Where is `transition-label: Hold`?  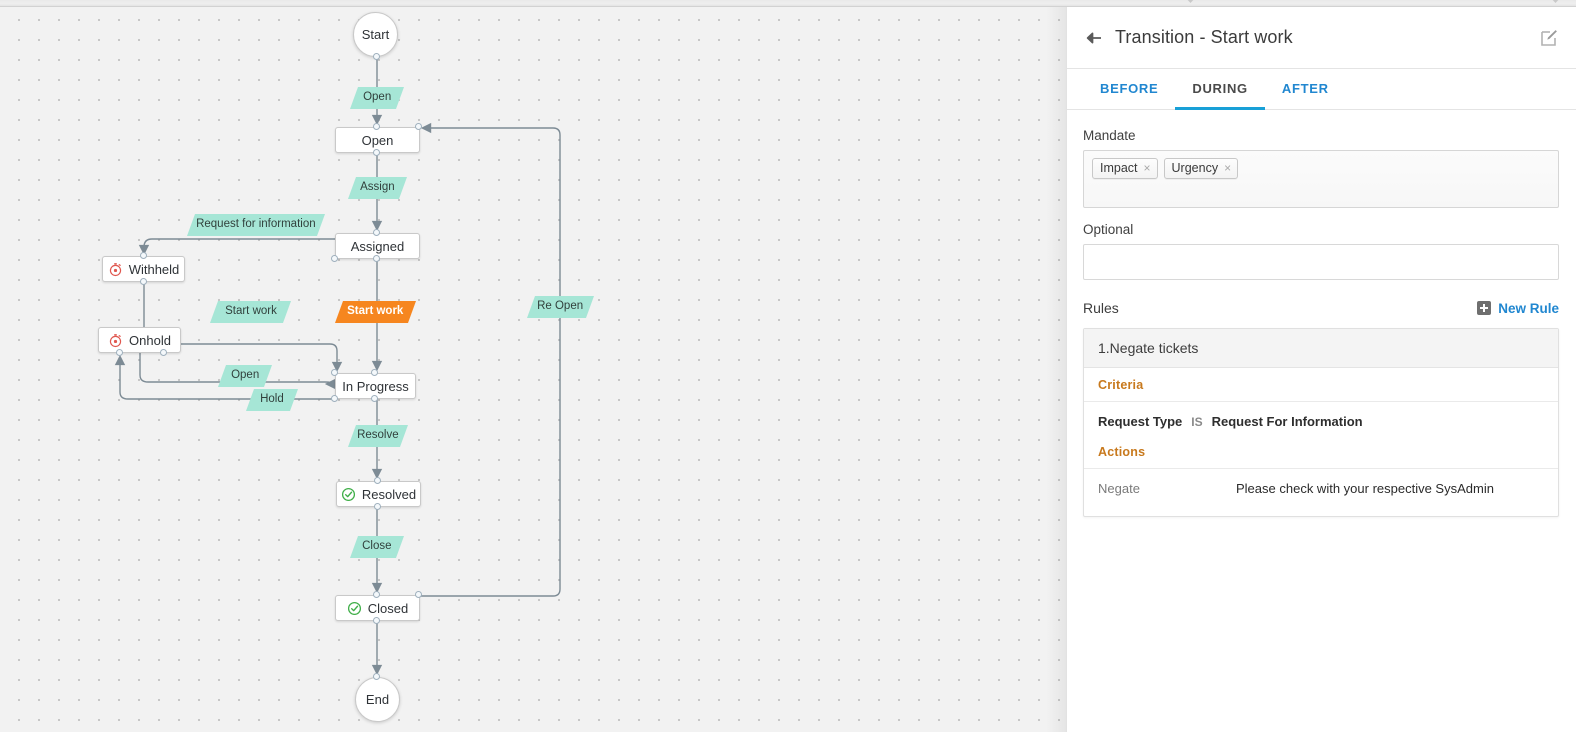 transition-label: Hold is located at coordinates (272, 399).